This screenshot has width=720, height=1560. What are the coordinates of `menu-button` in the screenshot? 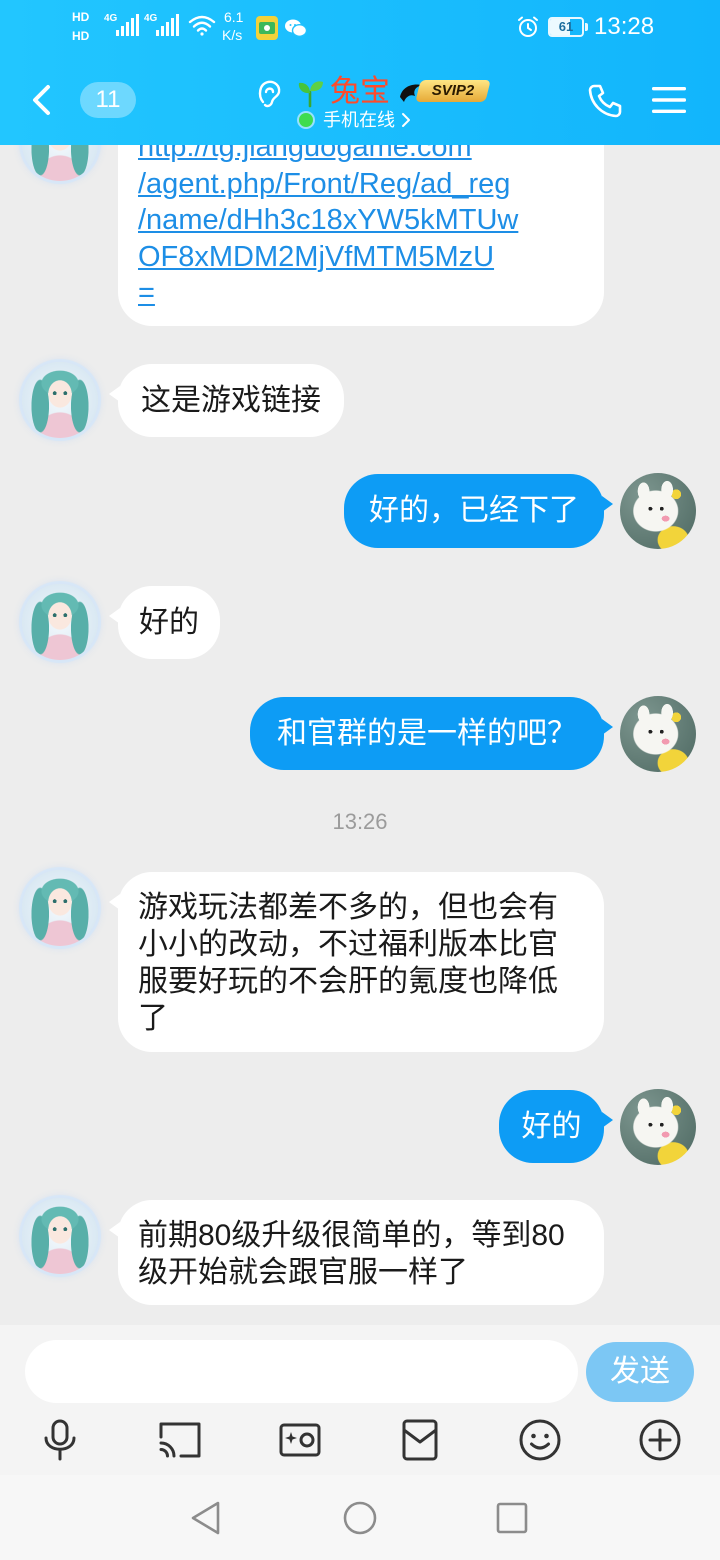 It's located at (669, 100).